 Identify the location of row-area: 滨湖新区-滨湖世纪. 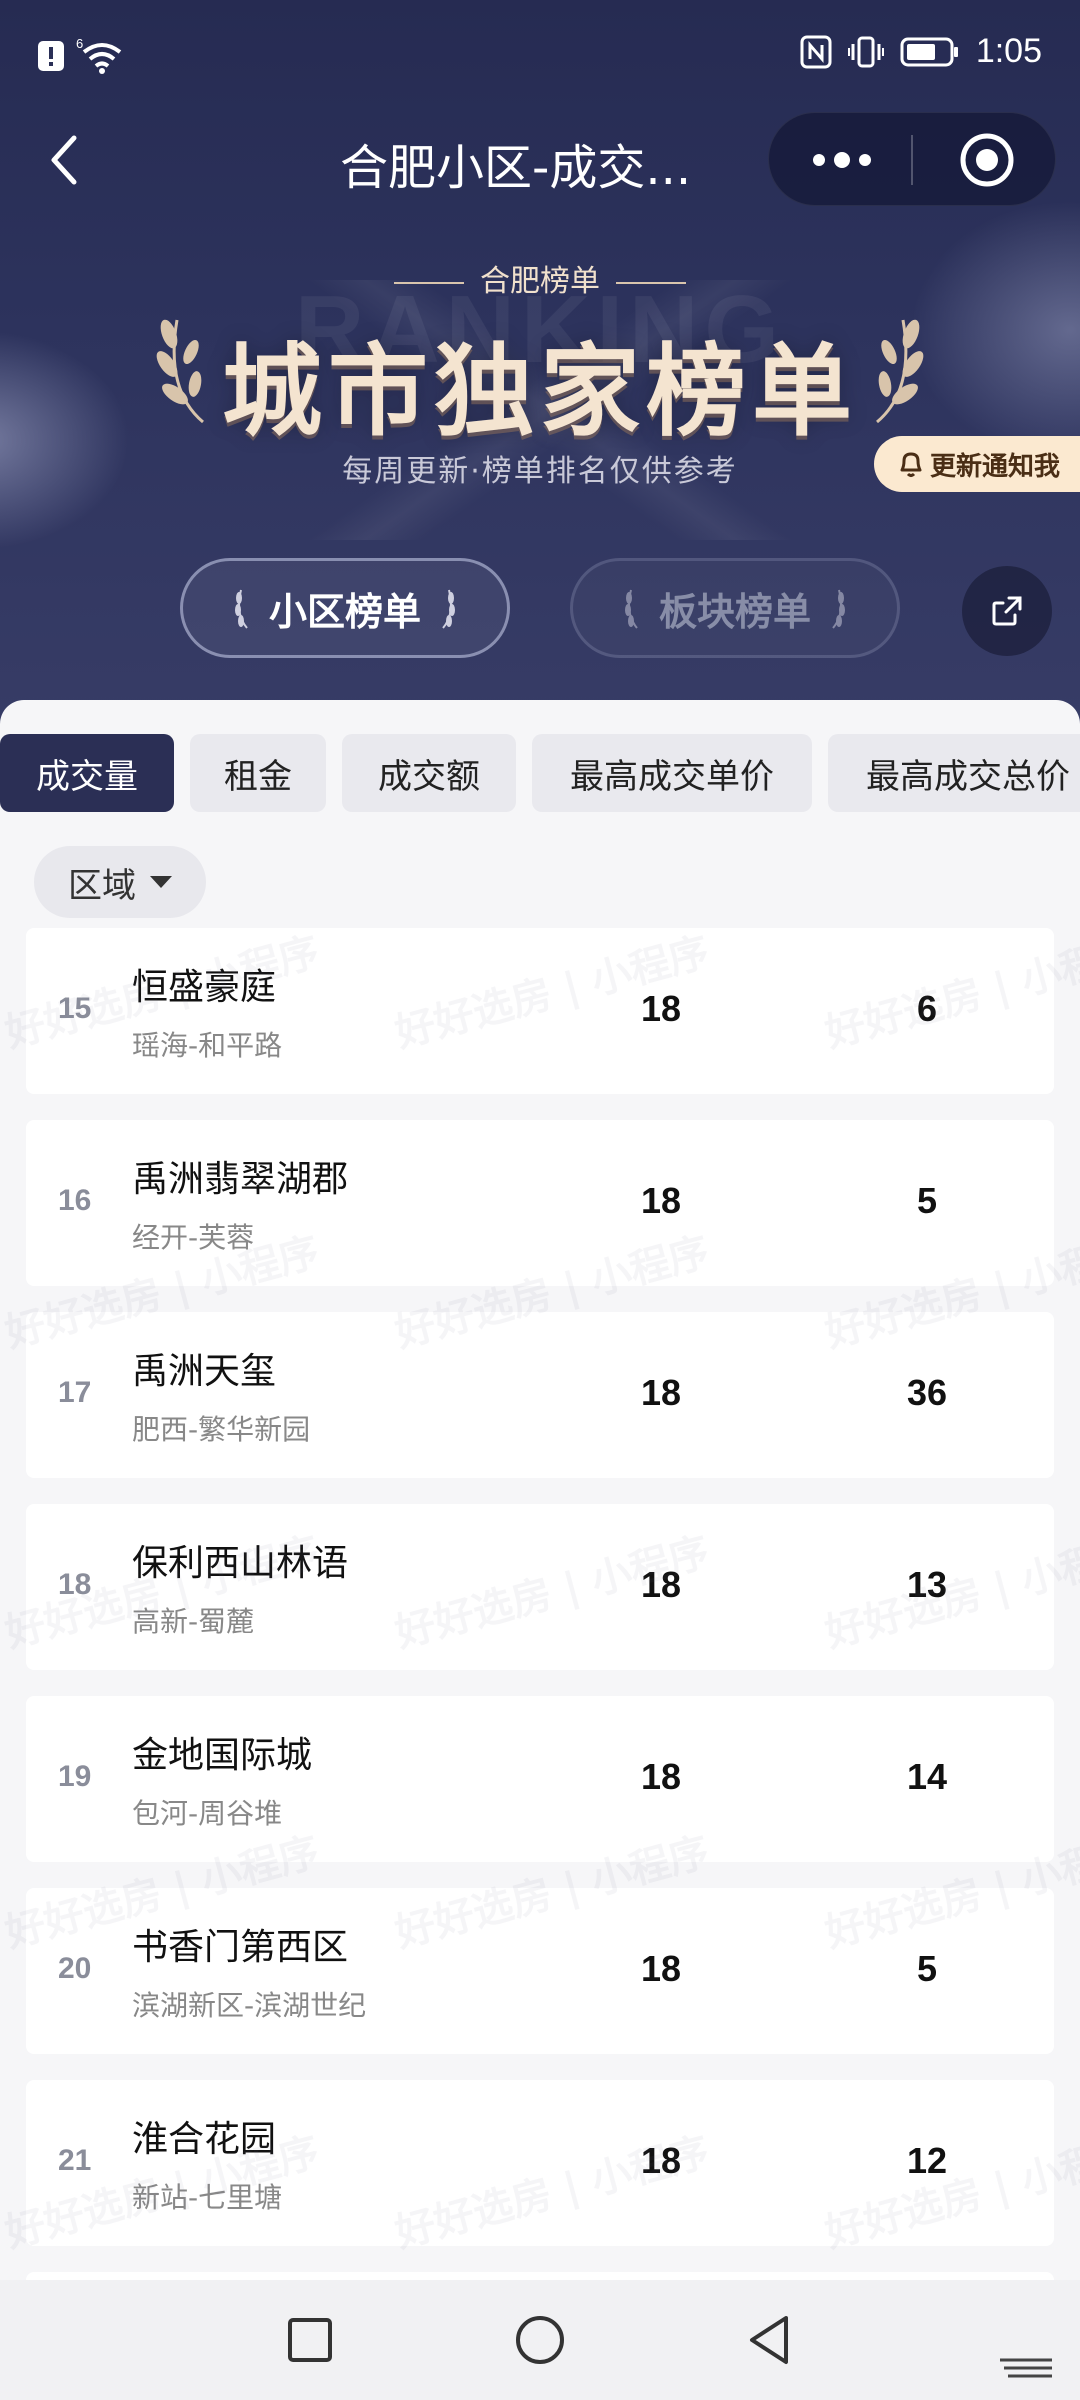
(249, 2005).